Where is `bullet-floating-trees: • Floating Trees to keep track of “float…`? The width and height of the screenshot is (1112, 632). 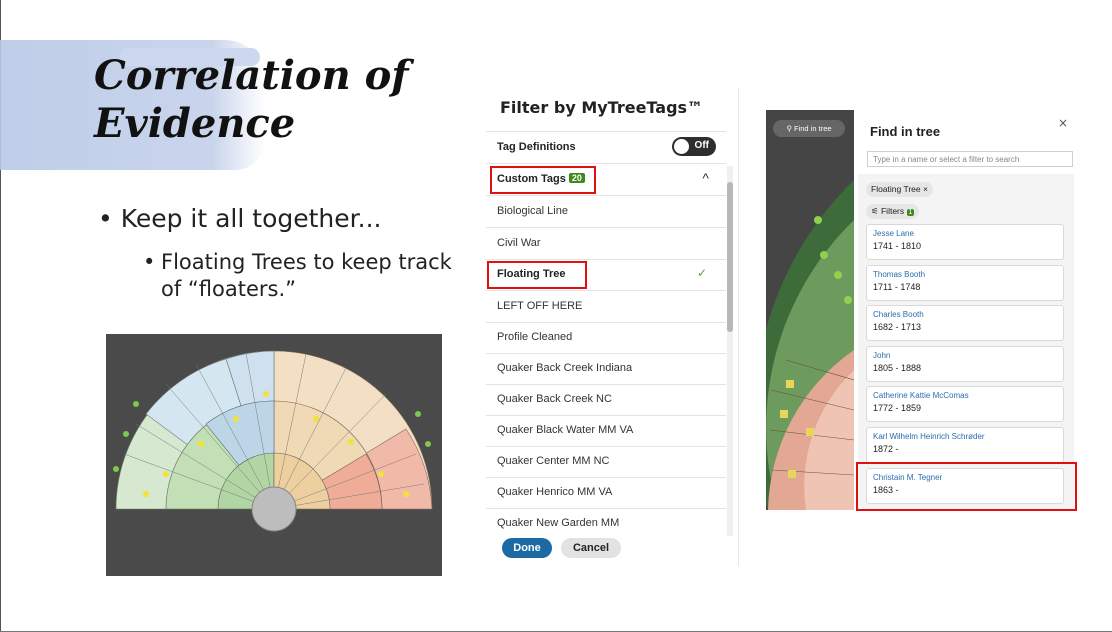
bullet-floating-trees: • Floating Trees to keep track of “float… is located at coordinates (308, 276).